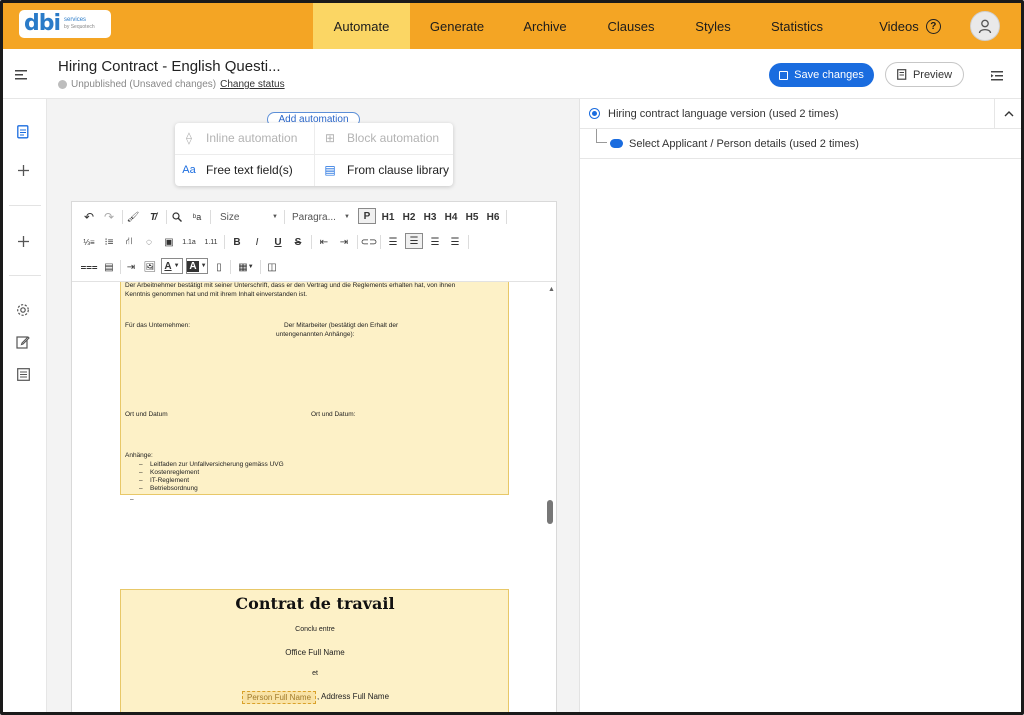  I want to click on scroll-up-icon: ▲, so click(551, 289).